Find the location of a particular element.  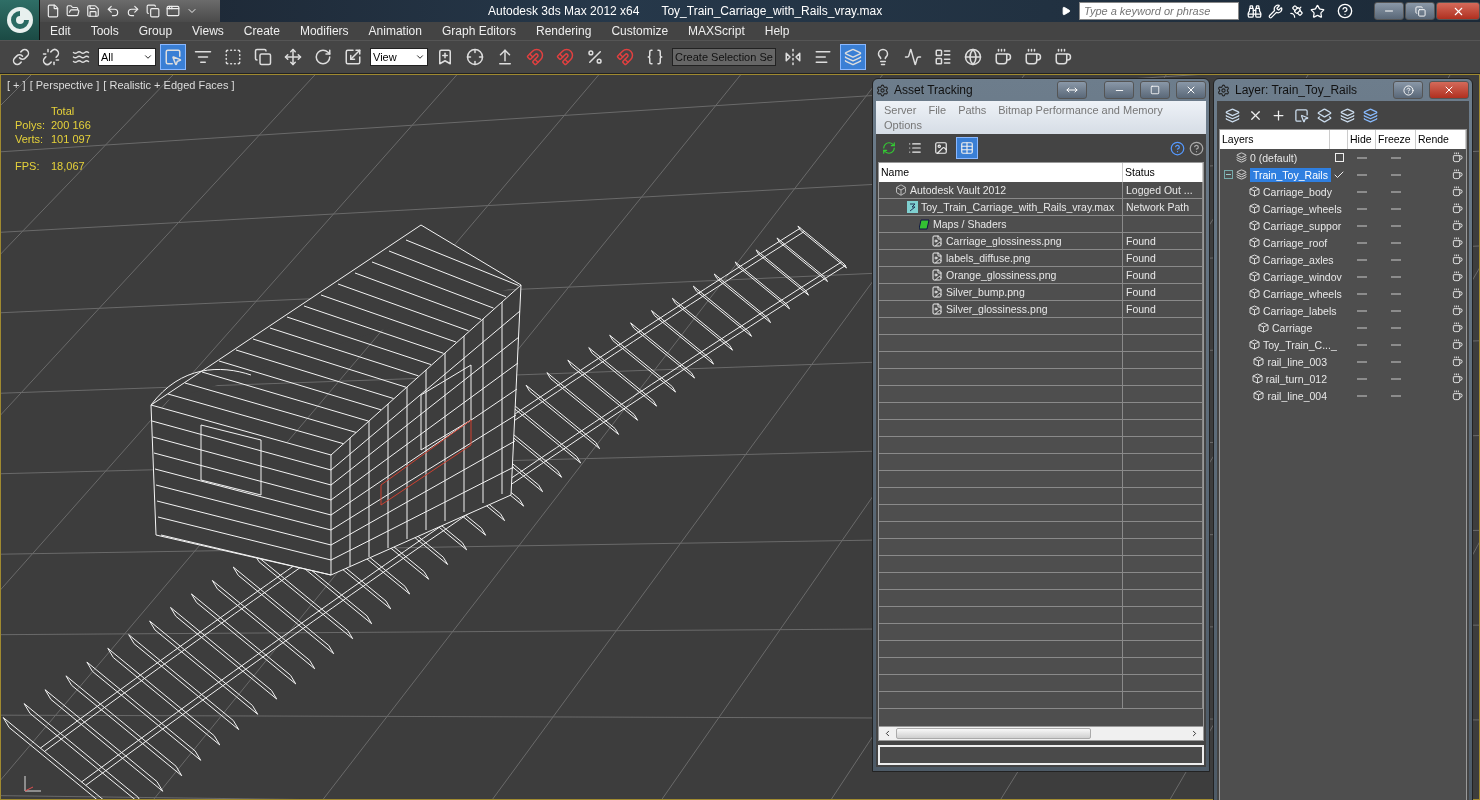

column-header: Layers is located at coordinates (1275, 139).